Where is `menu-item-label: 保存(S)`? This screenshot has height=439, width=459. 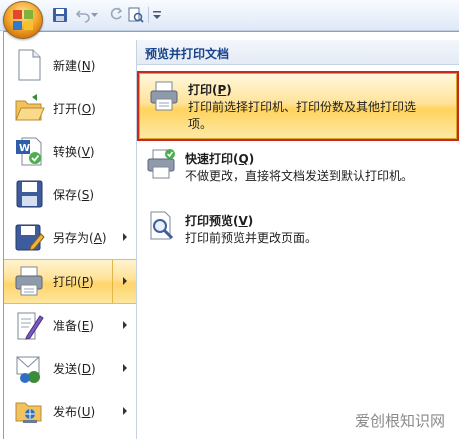 menu-item-label: 保存(S) is located at coordinates (74, 195).